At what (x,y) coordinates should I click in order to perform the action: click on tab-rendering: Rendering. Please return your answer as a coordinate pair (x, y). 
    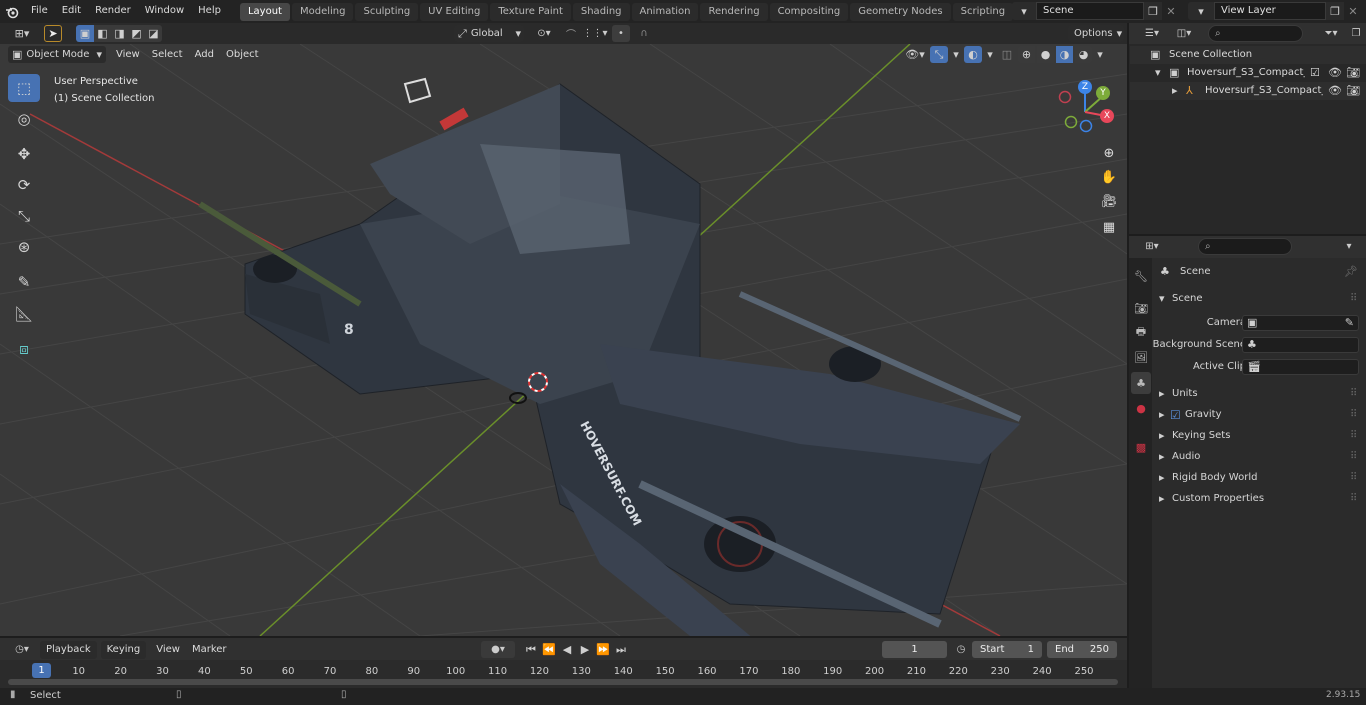
    Looking at the image, I should click on (734, 11).